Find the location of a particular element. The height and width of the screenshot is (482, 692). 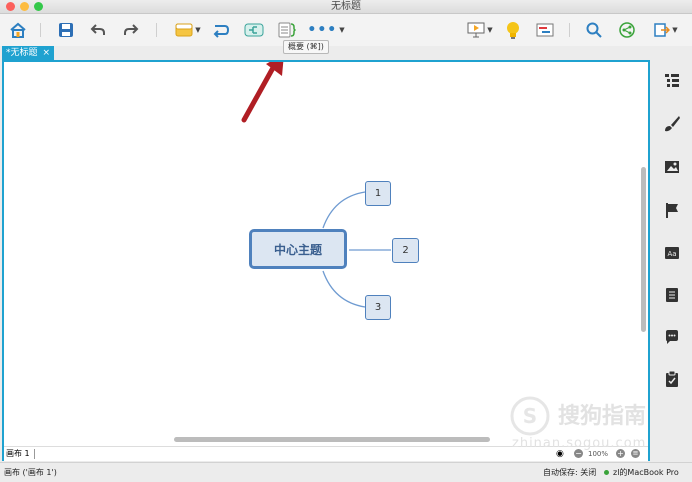

presentation-button: ▼ is located at coordinates (480, 30).